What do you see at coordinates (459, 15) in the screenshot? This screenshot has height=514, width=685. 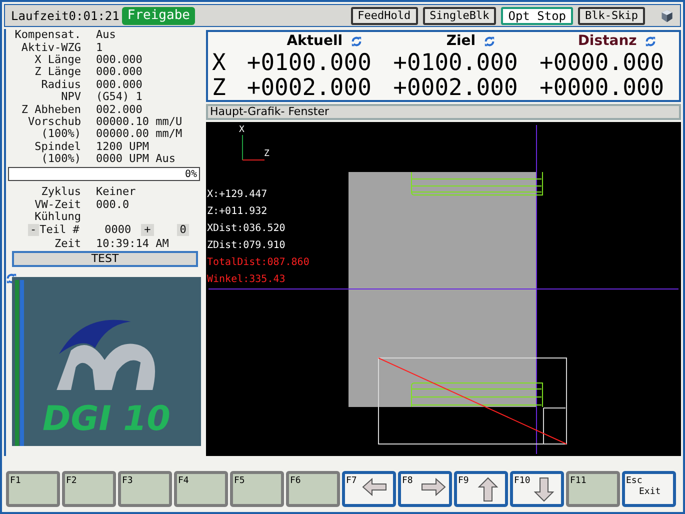 I see `toggle-button: SingleBlk` at bounding box center [459, 15].